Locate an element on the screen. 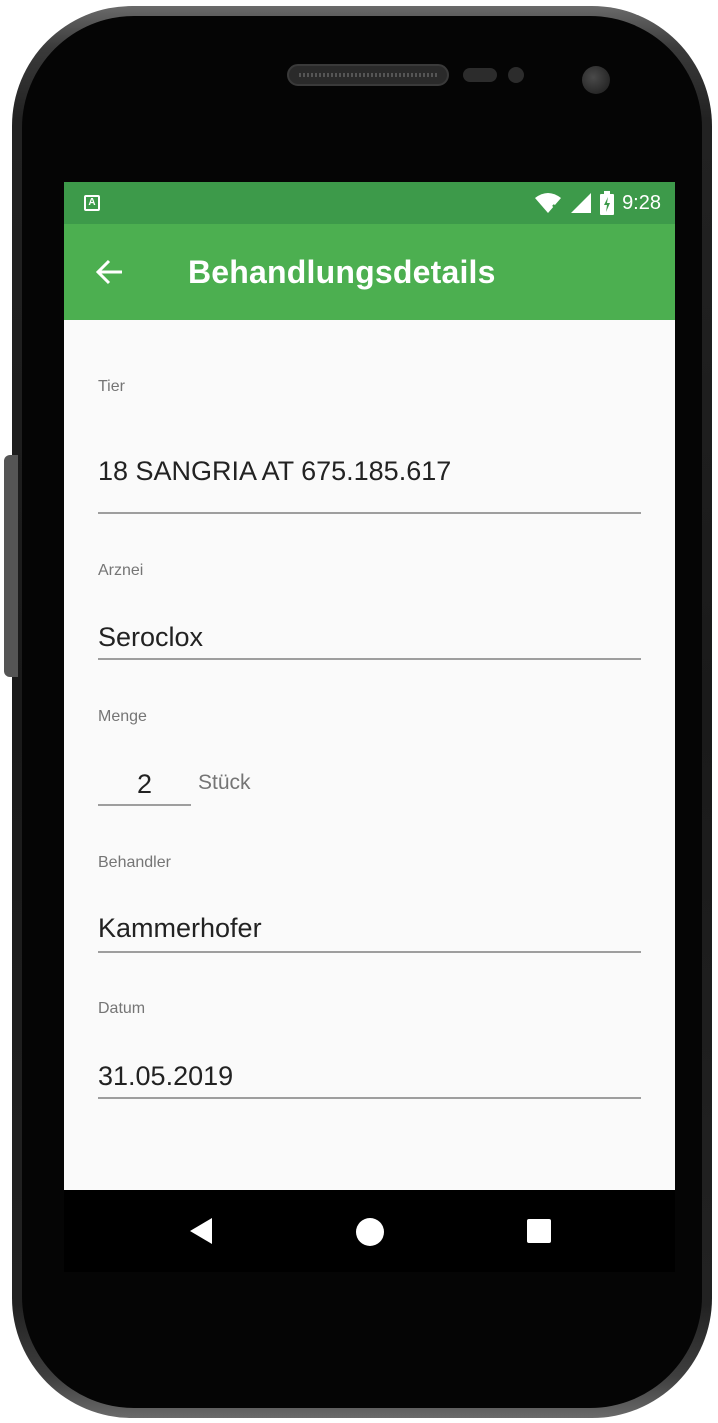  datum-field: 31.05.2019 is located at coordinates (165, 1076).